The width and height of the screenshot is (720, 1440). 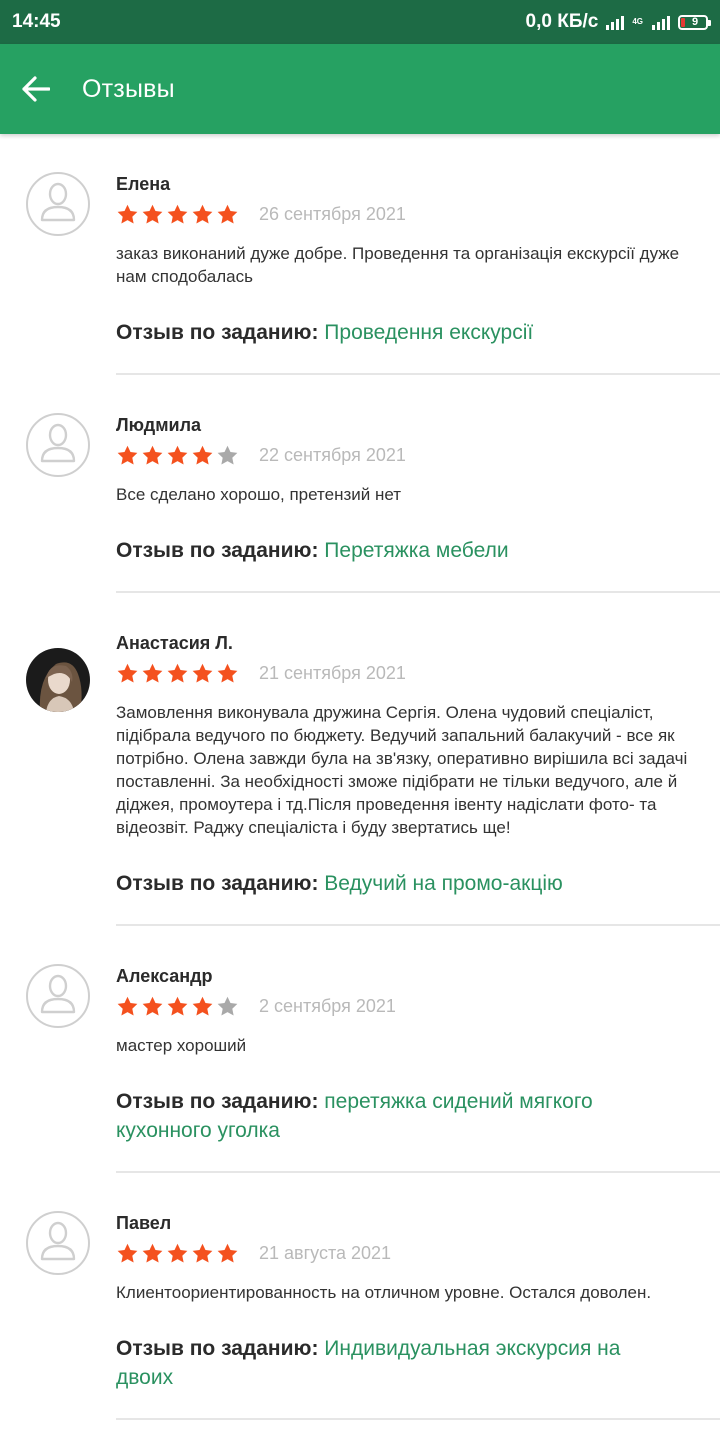 What do you see at coordinates (443, 883) in the screenshot?
I see `task-link: Ведучий на промо-акцію` at bounding box center [443, 883].